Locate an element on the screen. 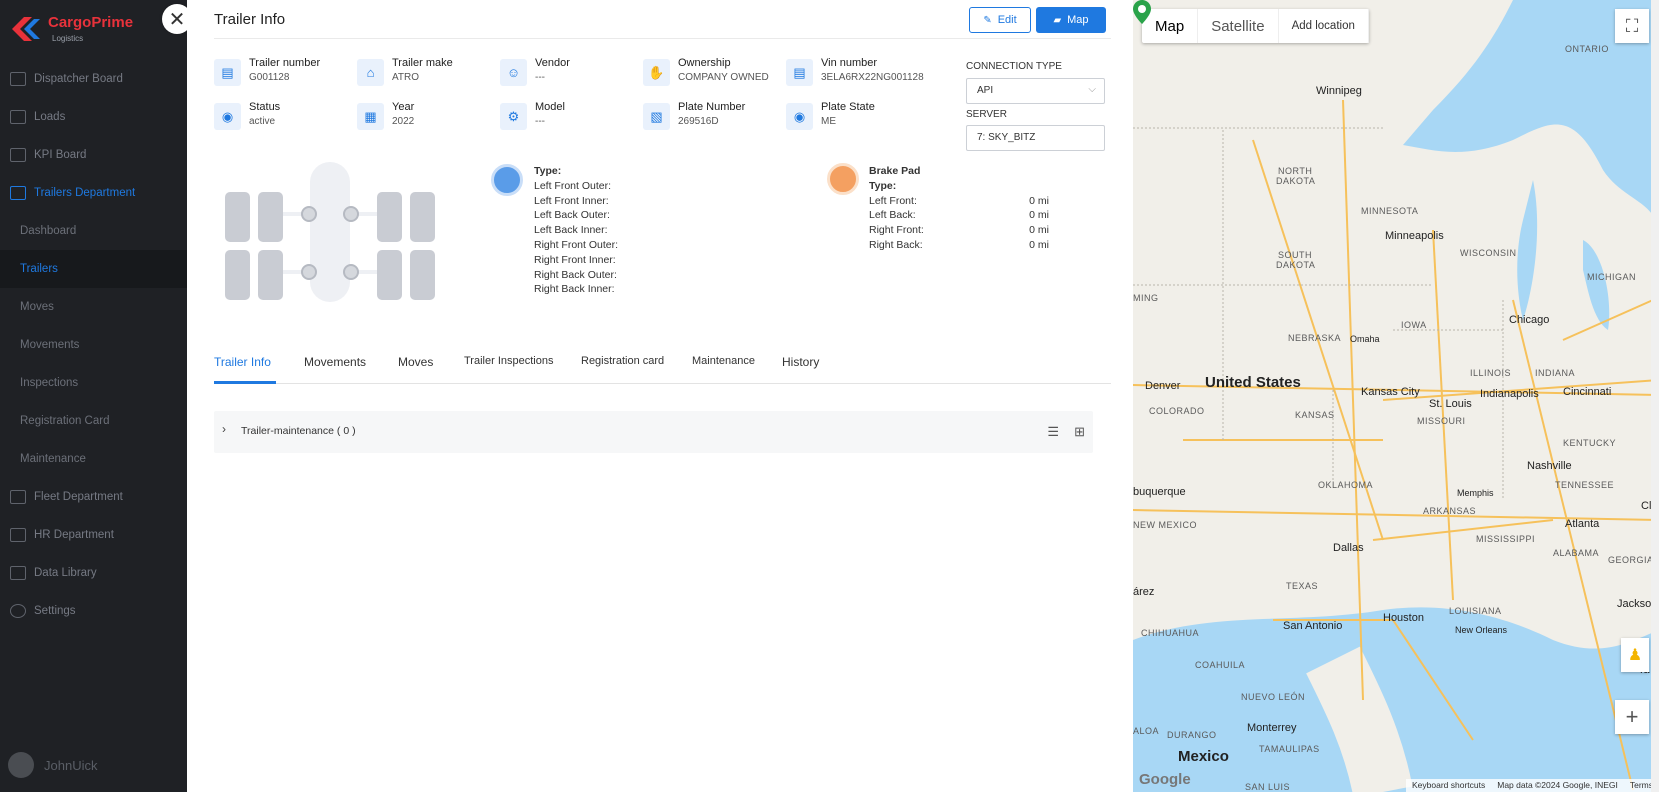  edit-button: ✎ Edit is located at coordinates (1000, 20).